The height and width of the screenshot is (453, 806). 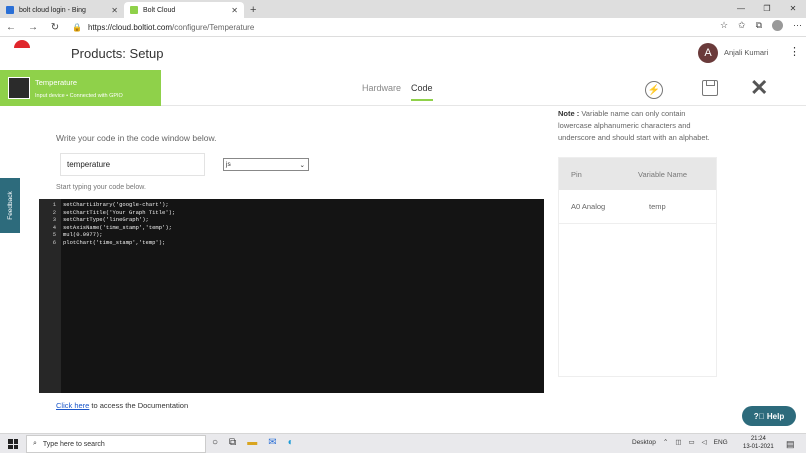 What do you see at coordinates (132, 164) in the screenshot?
I see `variable-name-input` at bounding box center [132, 164].